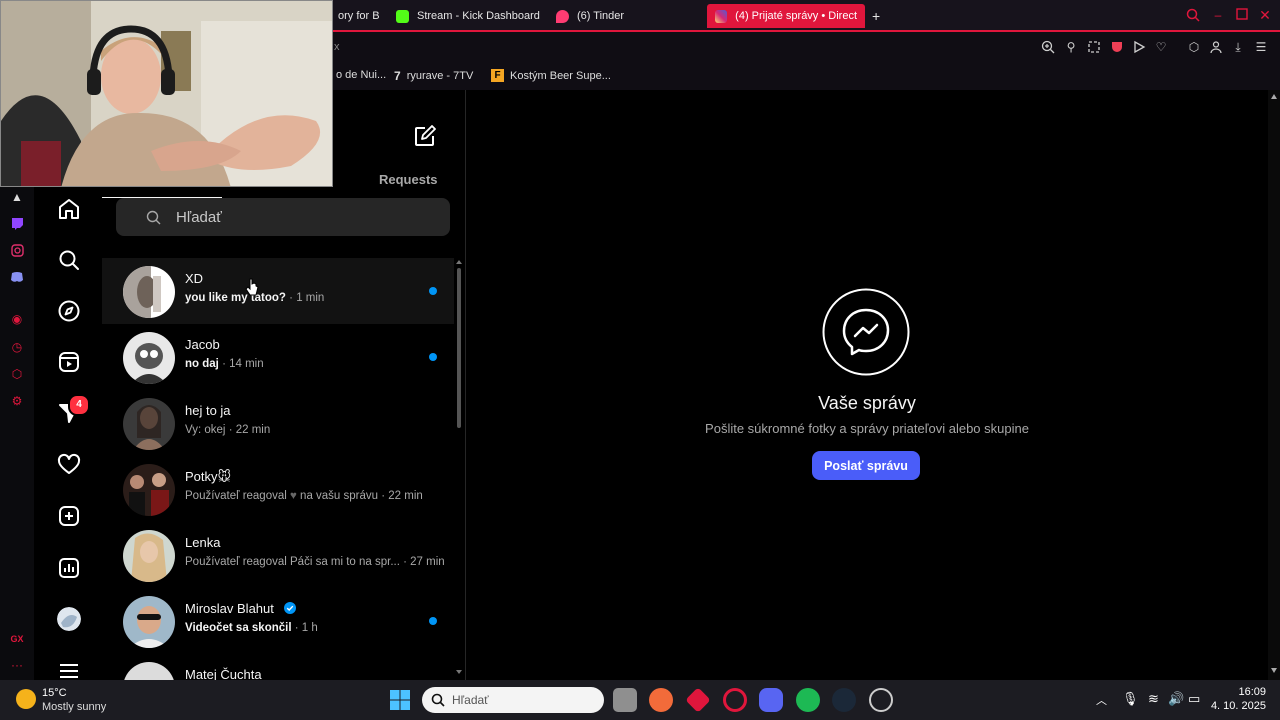  I want to click on weather-temp: 15°C, so click(54, 693).